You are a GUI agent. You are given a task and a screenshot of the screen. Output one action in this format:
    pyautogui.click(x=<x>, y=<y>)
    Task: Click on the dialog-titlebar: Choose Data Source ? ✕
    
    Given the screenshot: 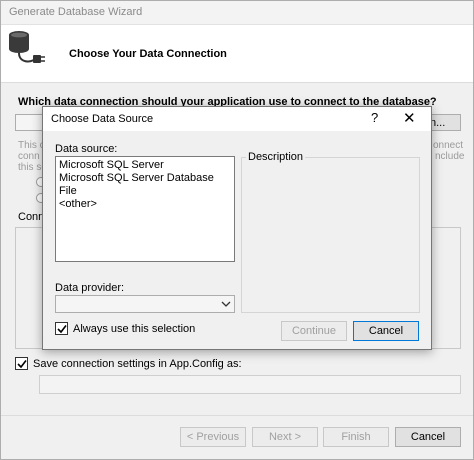 What is the action you would take?
    pyautogui.click(x=237, y=119)
    